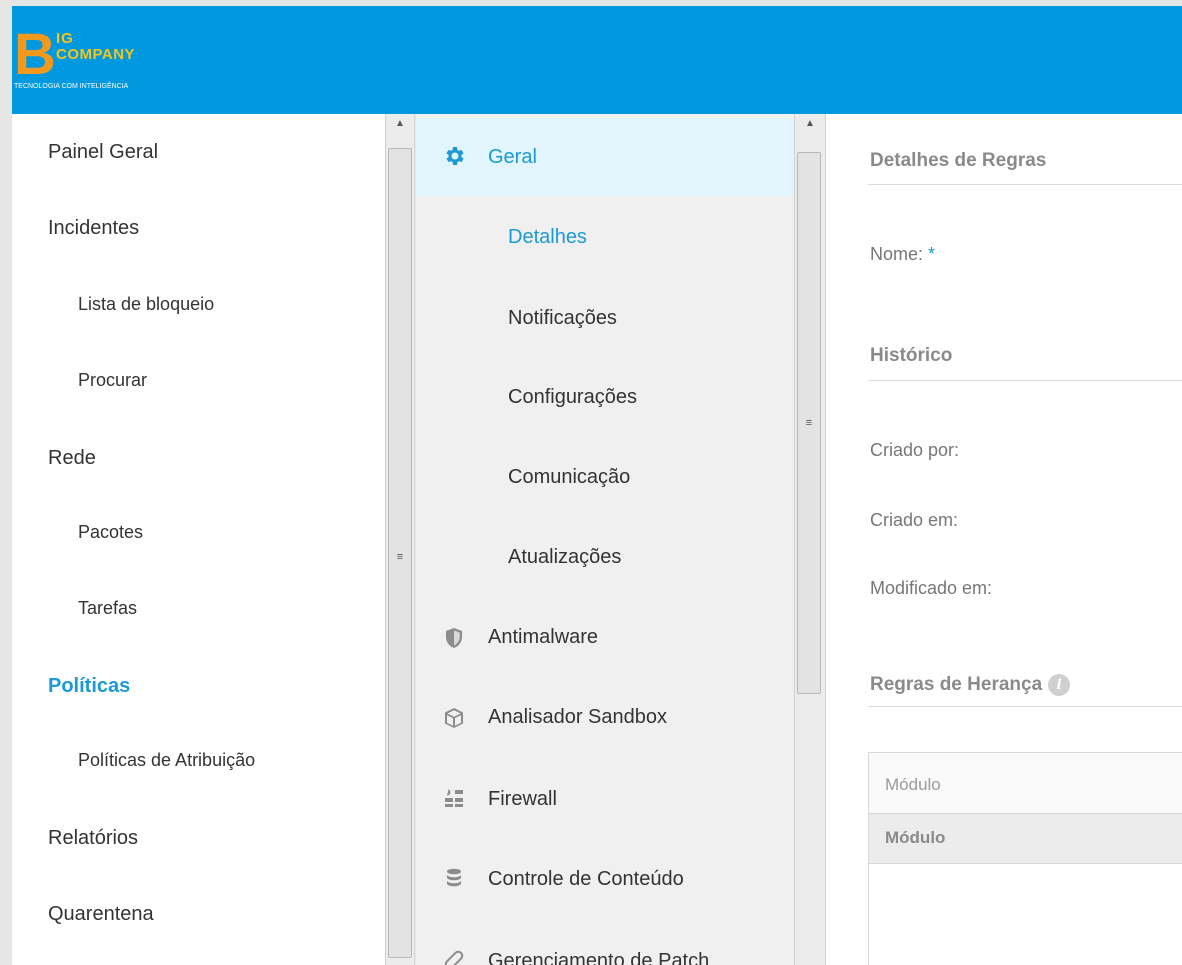  Describe the element at coordinates (569, 477) in the screenshot. I see `subsection-comunicacao: Comunicação` at that location.